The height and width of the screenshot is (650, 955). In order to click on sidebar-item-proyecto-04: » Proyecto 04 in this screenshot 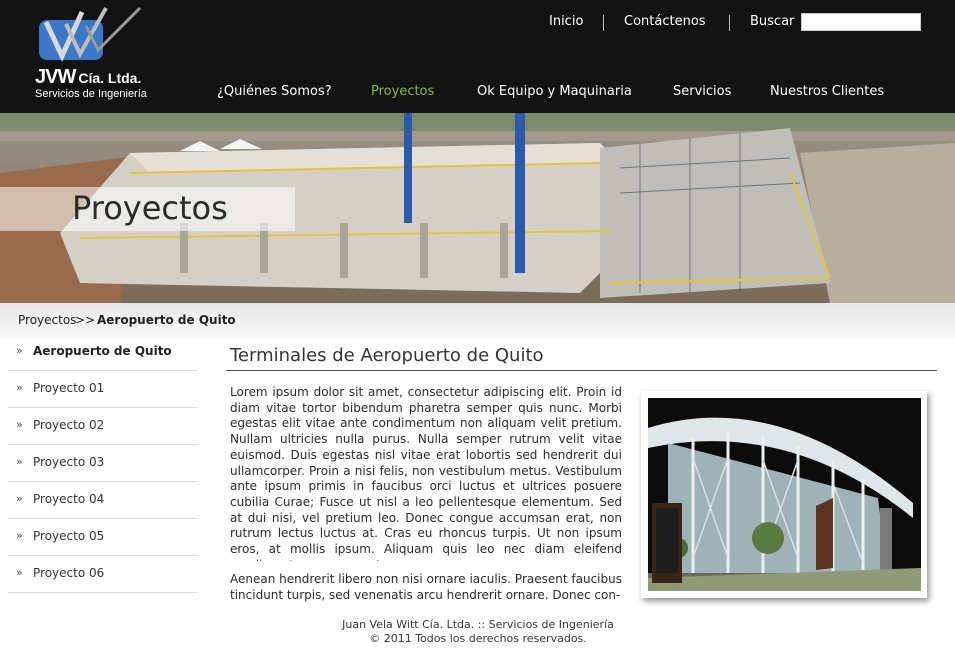, I will do `click(103, 500)`.